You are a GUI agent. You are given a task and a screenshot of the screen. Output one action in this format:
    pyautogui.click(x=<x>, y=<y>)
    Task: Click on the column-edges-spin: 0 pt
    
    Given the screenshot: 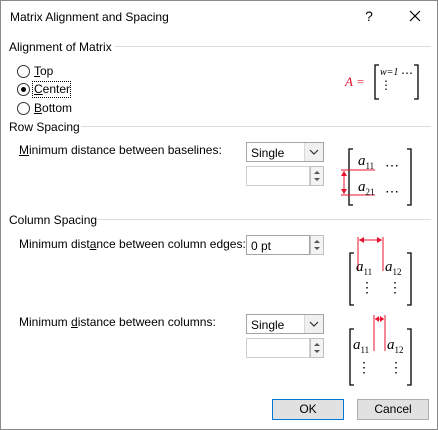 What is the action you would take?
    pyautogui.click(x=286, y=245)
    